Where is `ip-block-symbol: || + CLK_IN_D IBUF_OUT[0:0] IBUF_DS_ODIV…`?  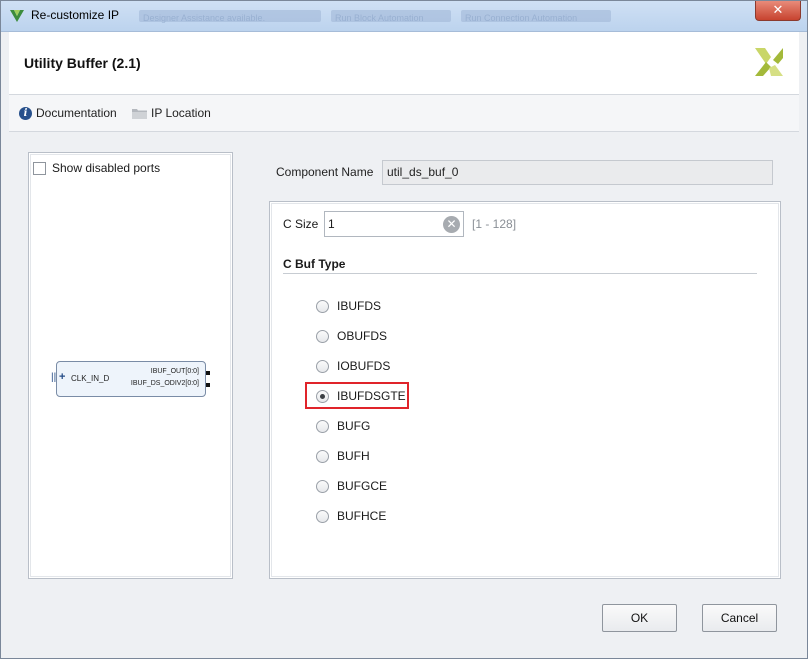 ip-block-symbol: || + CLK_IN_D IBUF_OUT[0:0] IBUF_DS_ODIV… is located at coordinates (130, 379).